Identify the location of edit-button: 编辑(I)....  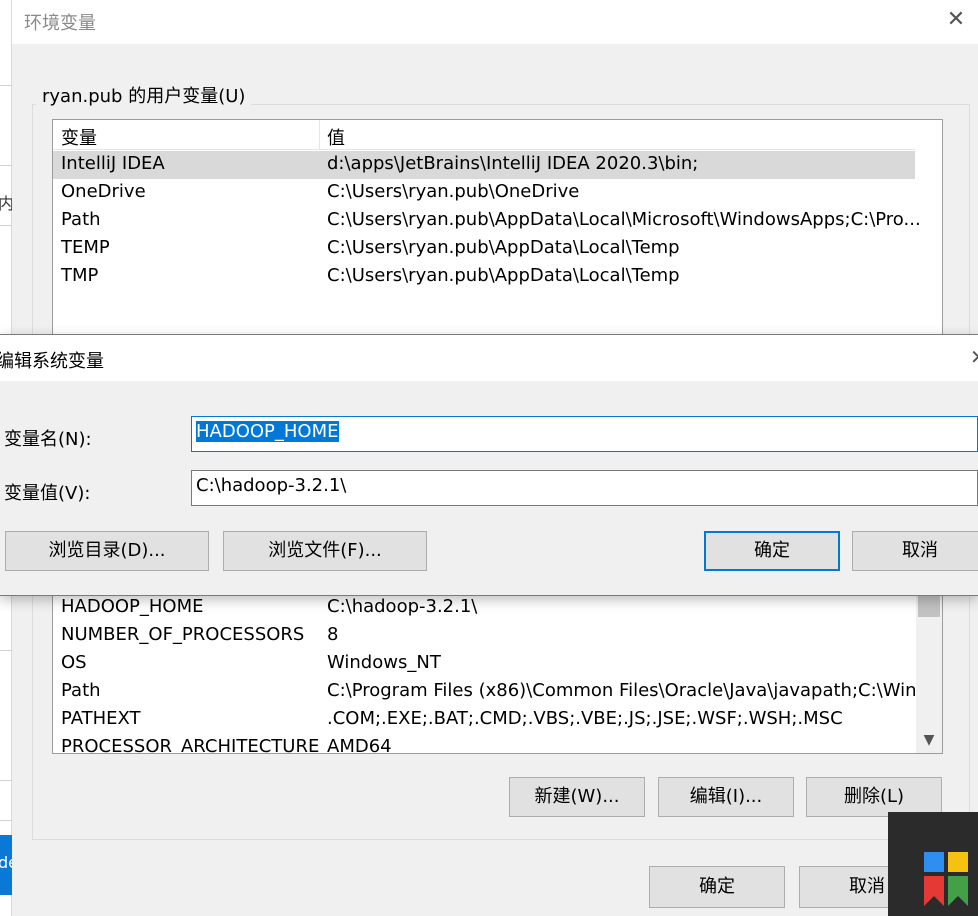
(726, 797).